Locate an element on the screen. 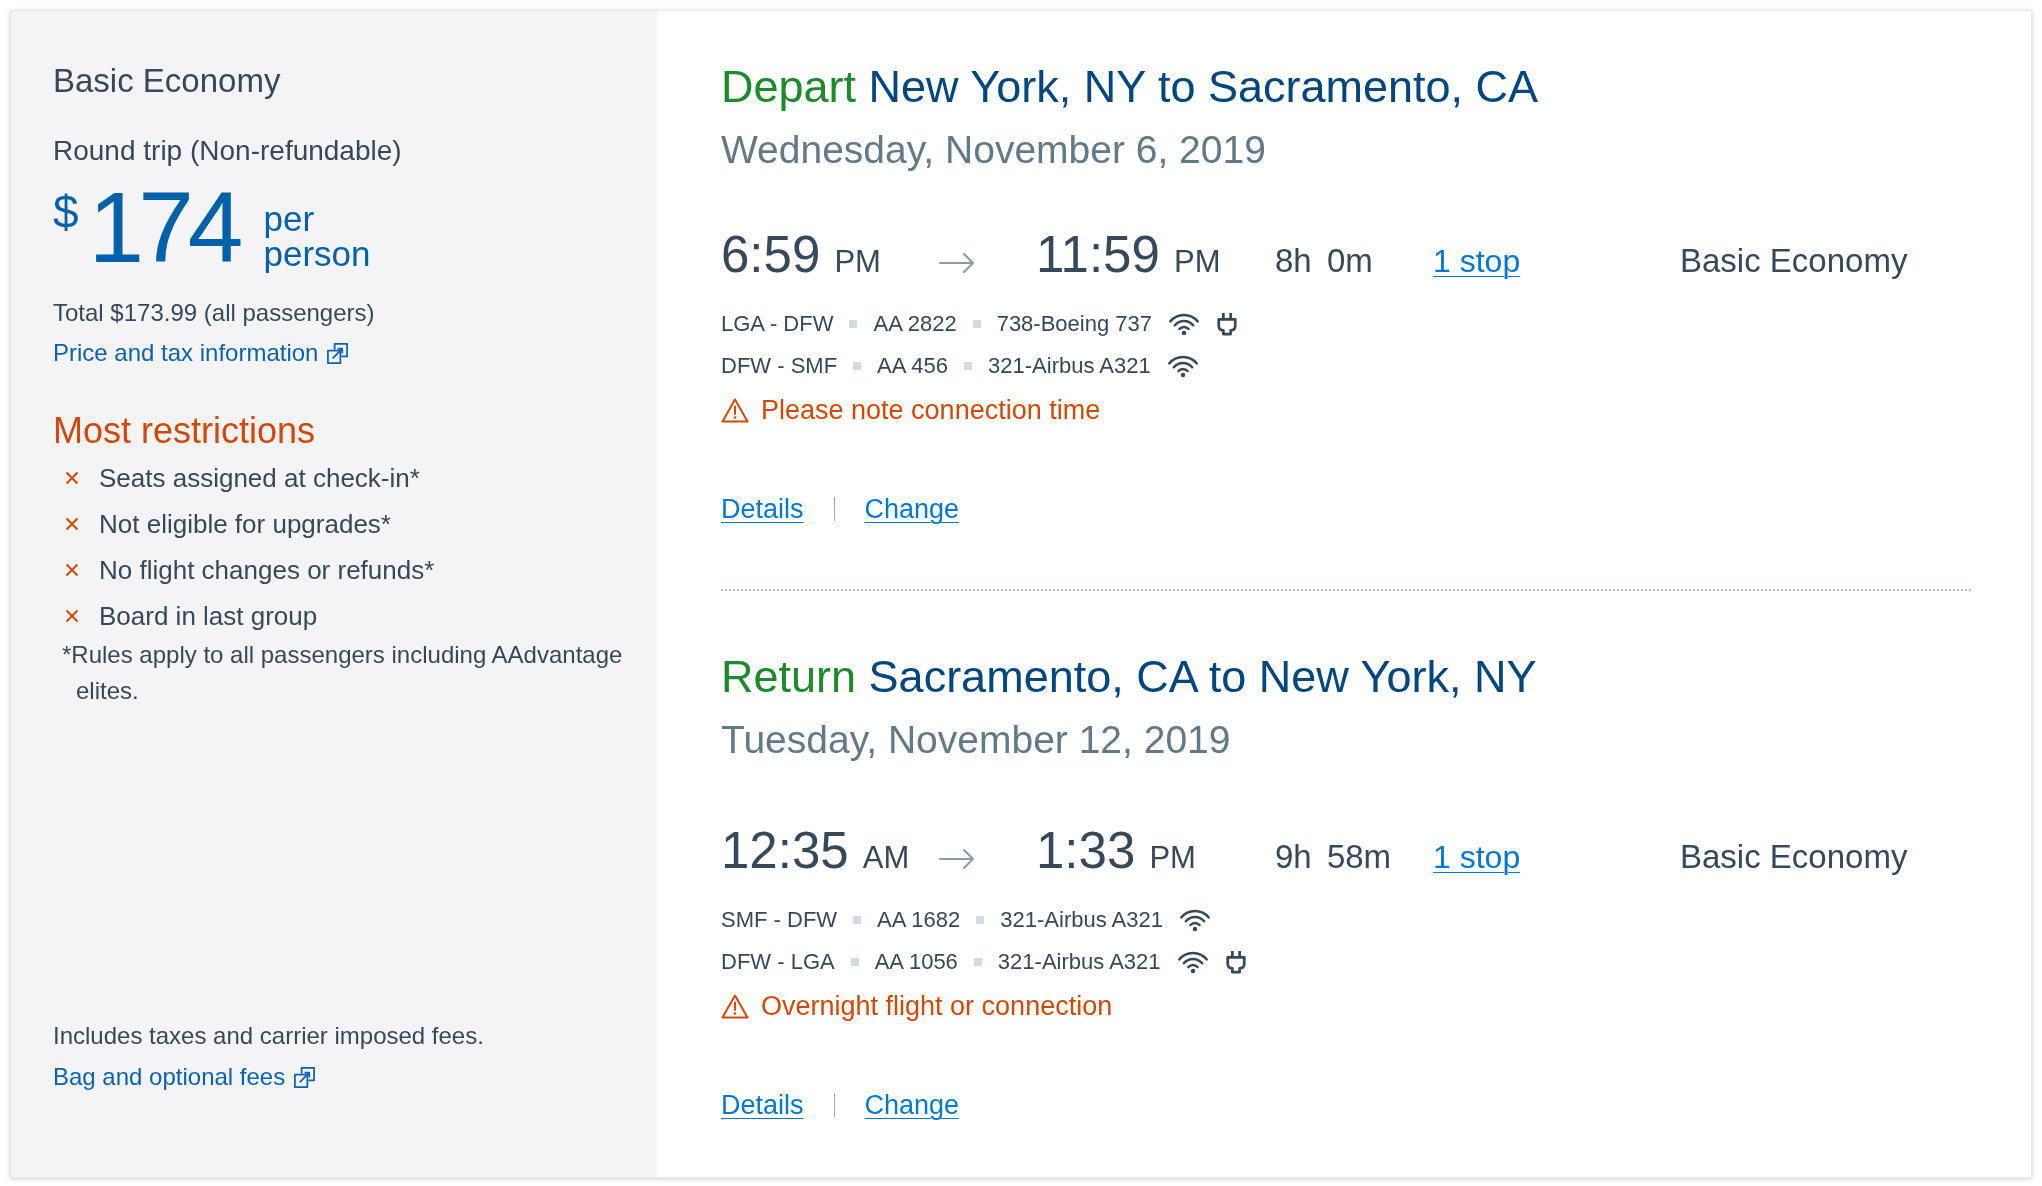 Image resolution: width=2042 pixels, height=1186 pixels. fees-link: Bag and optional fees is located at coordinates (185, 1077).